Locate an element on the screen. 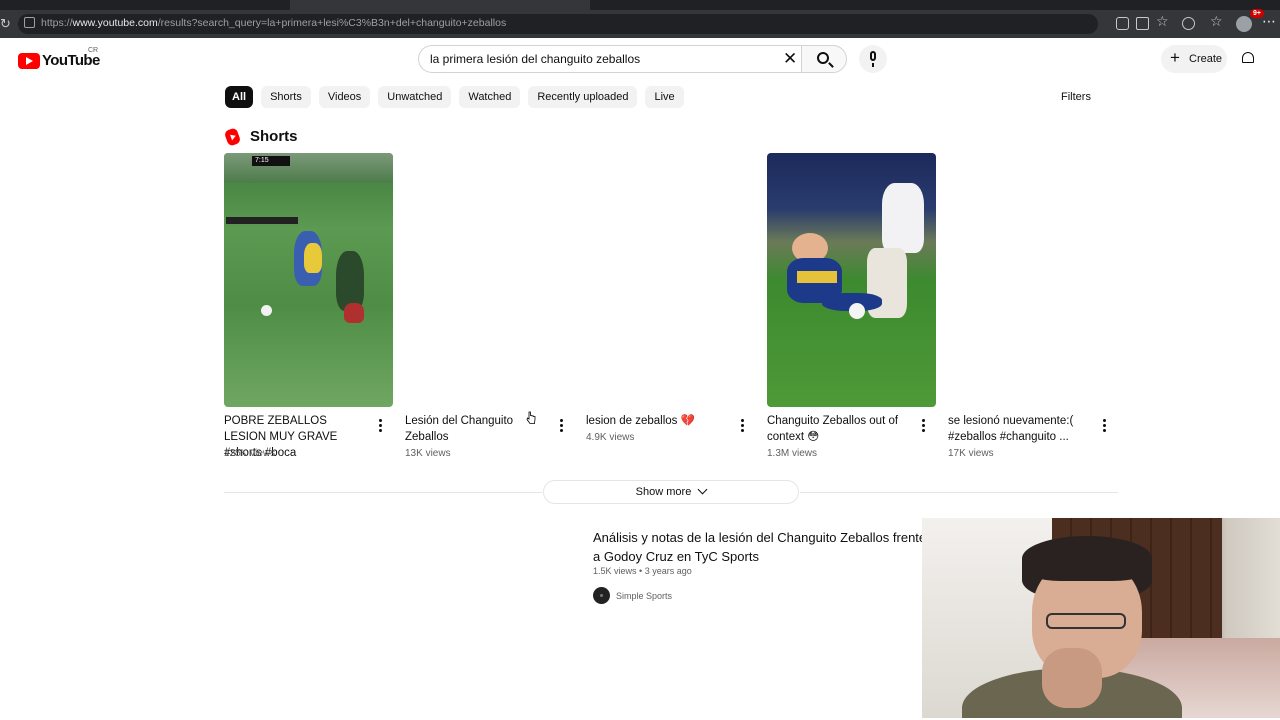 This screenshot has height=720, width=1280. notification-badge: 9+ is located at coordinates (1257, 13).